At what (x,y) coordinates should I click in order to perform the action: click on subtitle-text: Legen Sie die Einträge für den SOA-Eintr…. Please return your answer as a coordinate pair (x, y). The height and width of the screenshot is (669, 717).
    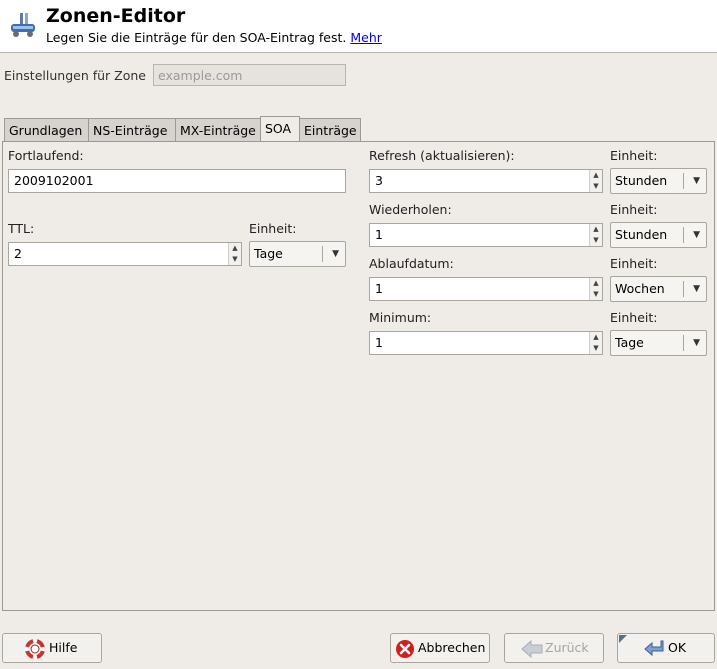
    Looking at the image, I should click on (196, 37).